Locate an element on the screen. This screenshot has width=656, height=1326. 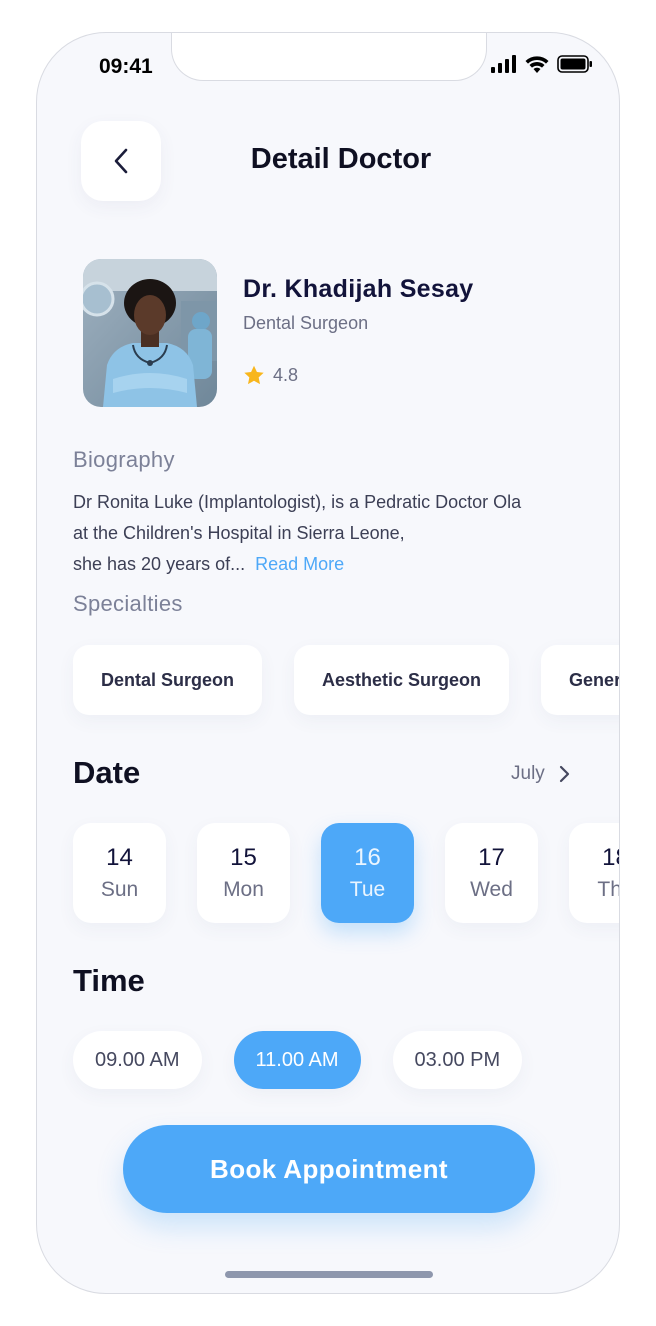
date-number: 15 is located at coordinates (243, 857).